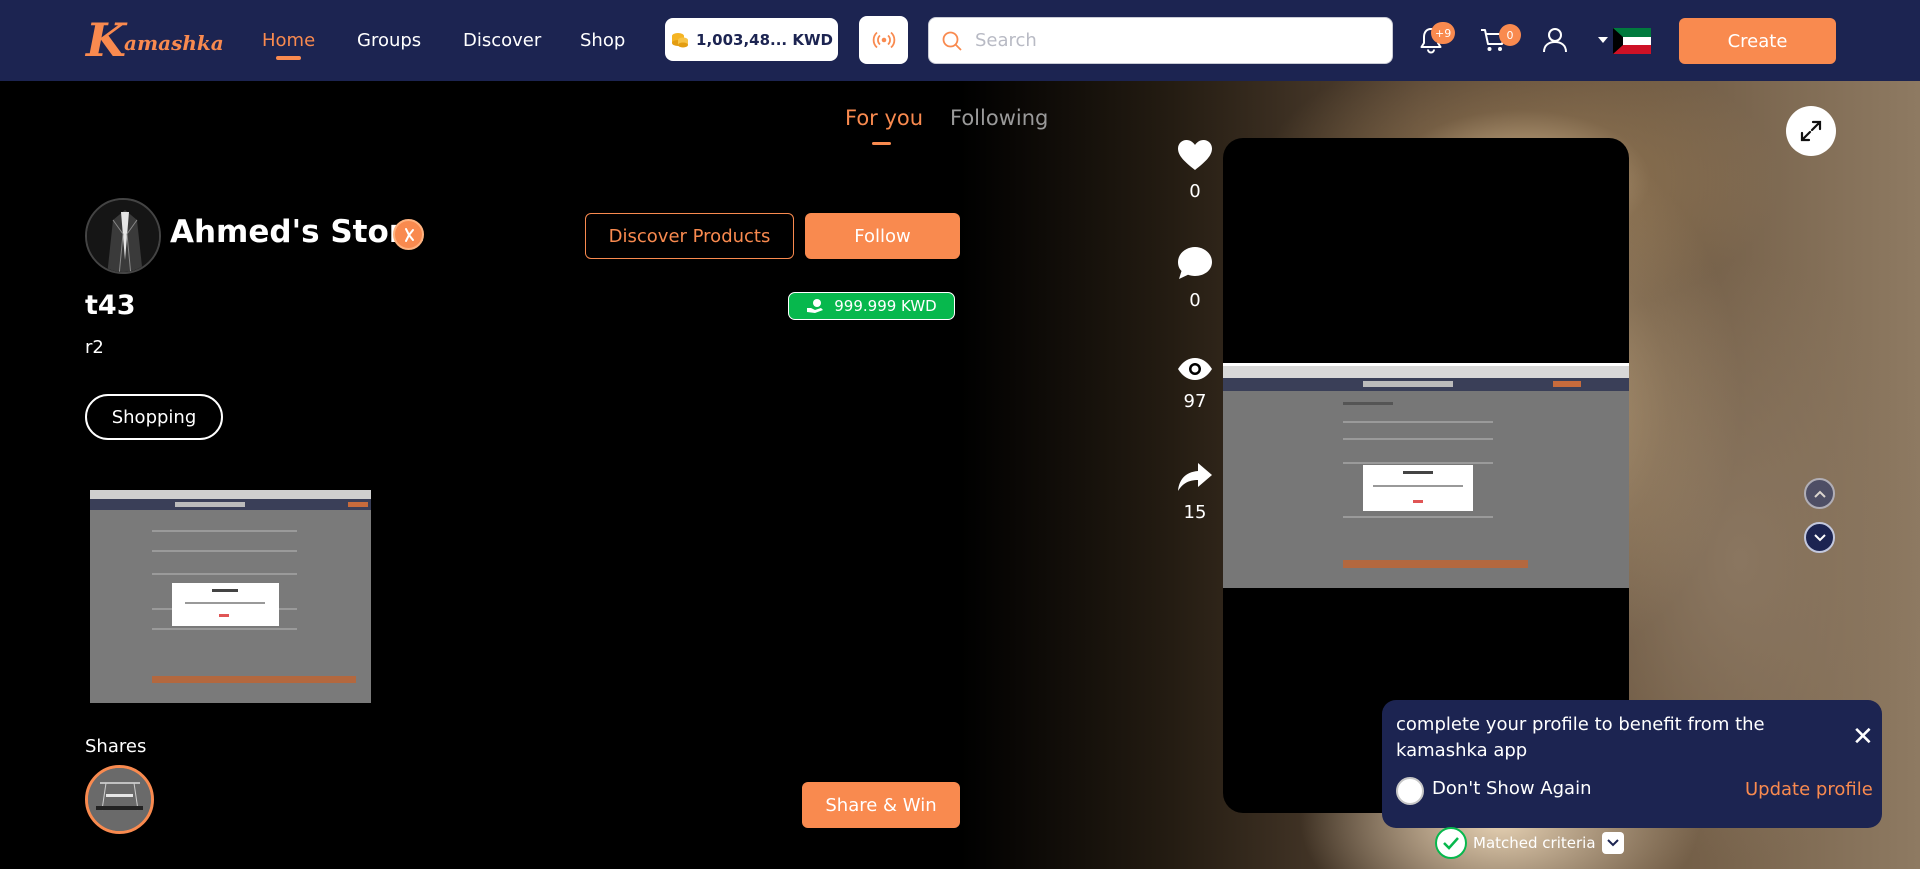 The image size is (1920, 869). Describe the element at coordinates (1195, 300) in the screenshot. I see `comments-count: 0` at that location.